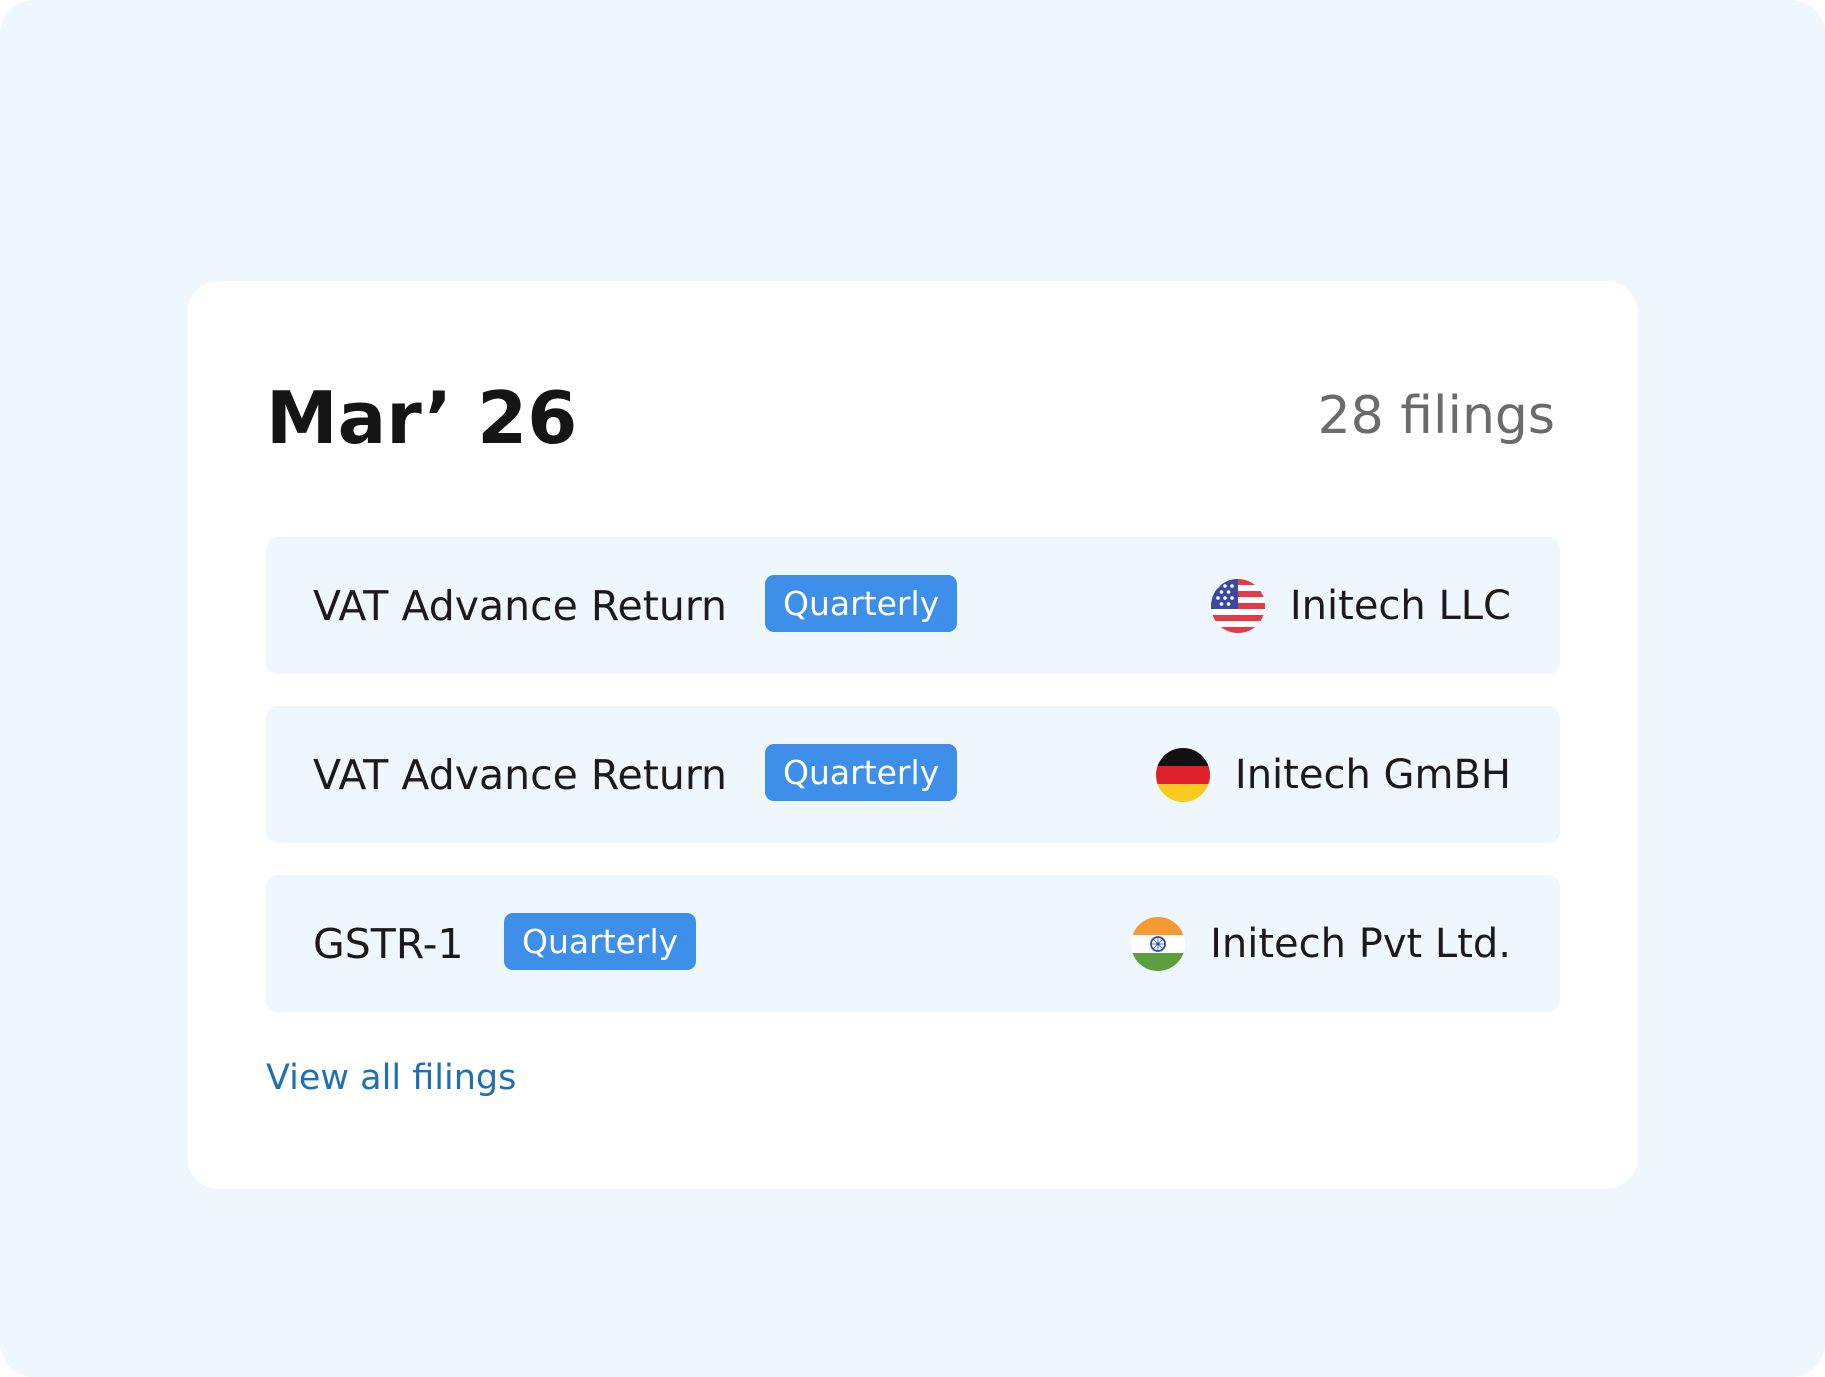 The image size is (1825, 1377). I want to click on filings-count: 28 filings, so click(1436, 416).